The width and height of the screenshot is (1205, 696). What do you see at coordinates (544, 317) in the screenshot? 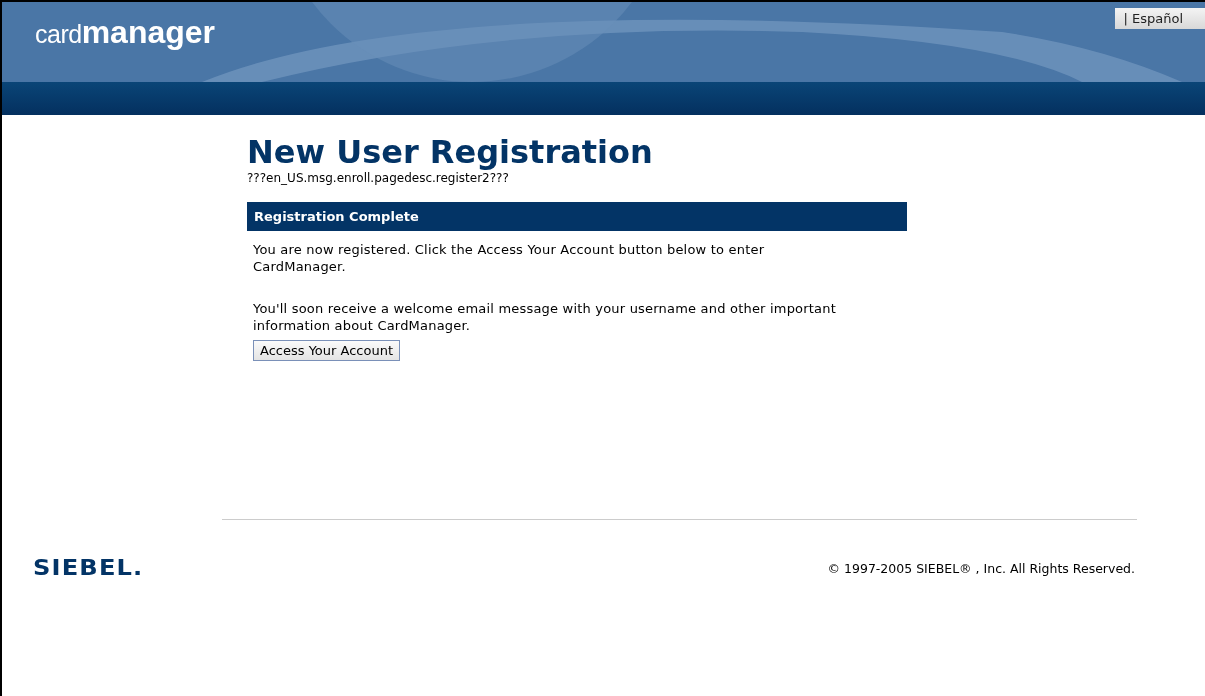
I see `message-text: You'll soon receive a welcome email message with your username and other important information about CardManager.` at bounding box center [544, 317].